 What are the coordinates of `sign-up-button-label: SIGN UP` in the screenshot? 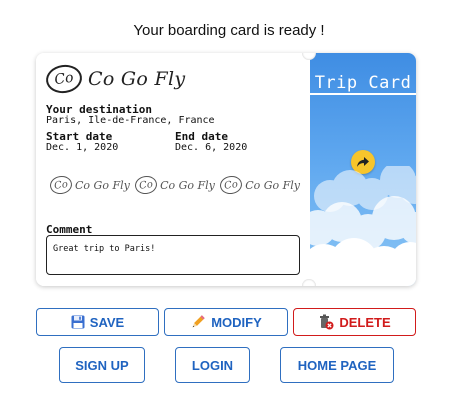 It's located at (102, 365).